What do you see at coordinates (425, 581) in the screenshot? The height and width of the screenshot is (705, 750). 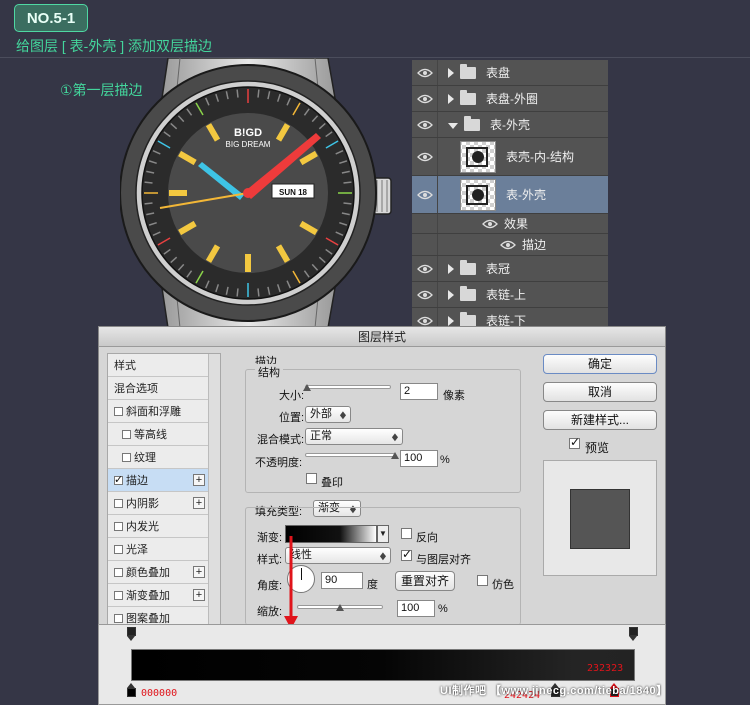 I see `reset-alignment-button: 重置对齐` at bounding box center [425, 581].